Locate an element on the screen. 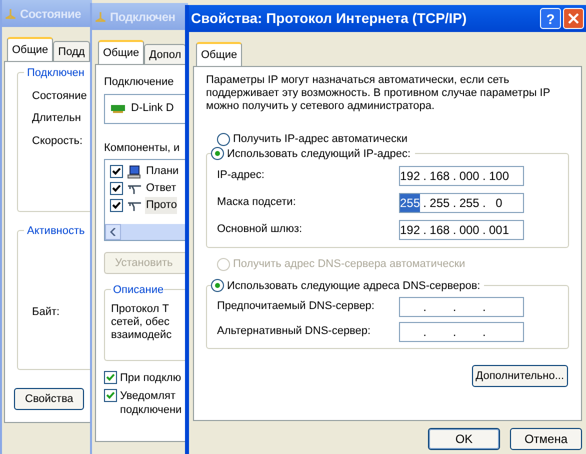  ip-address-field: 255 . 255 . 255 . 0 is located at coordinates (461, 202).